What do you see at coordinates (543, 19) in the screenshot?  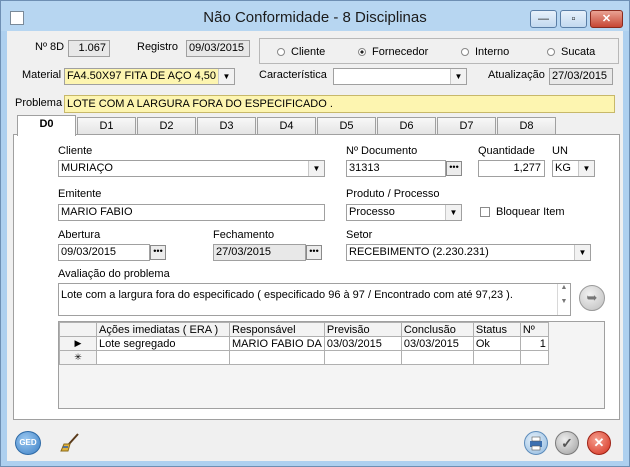 I see `minimize-button: —` at bounding box center [543, 19].